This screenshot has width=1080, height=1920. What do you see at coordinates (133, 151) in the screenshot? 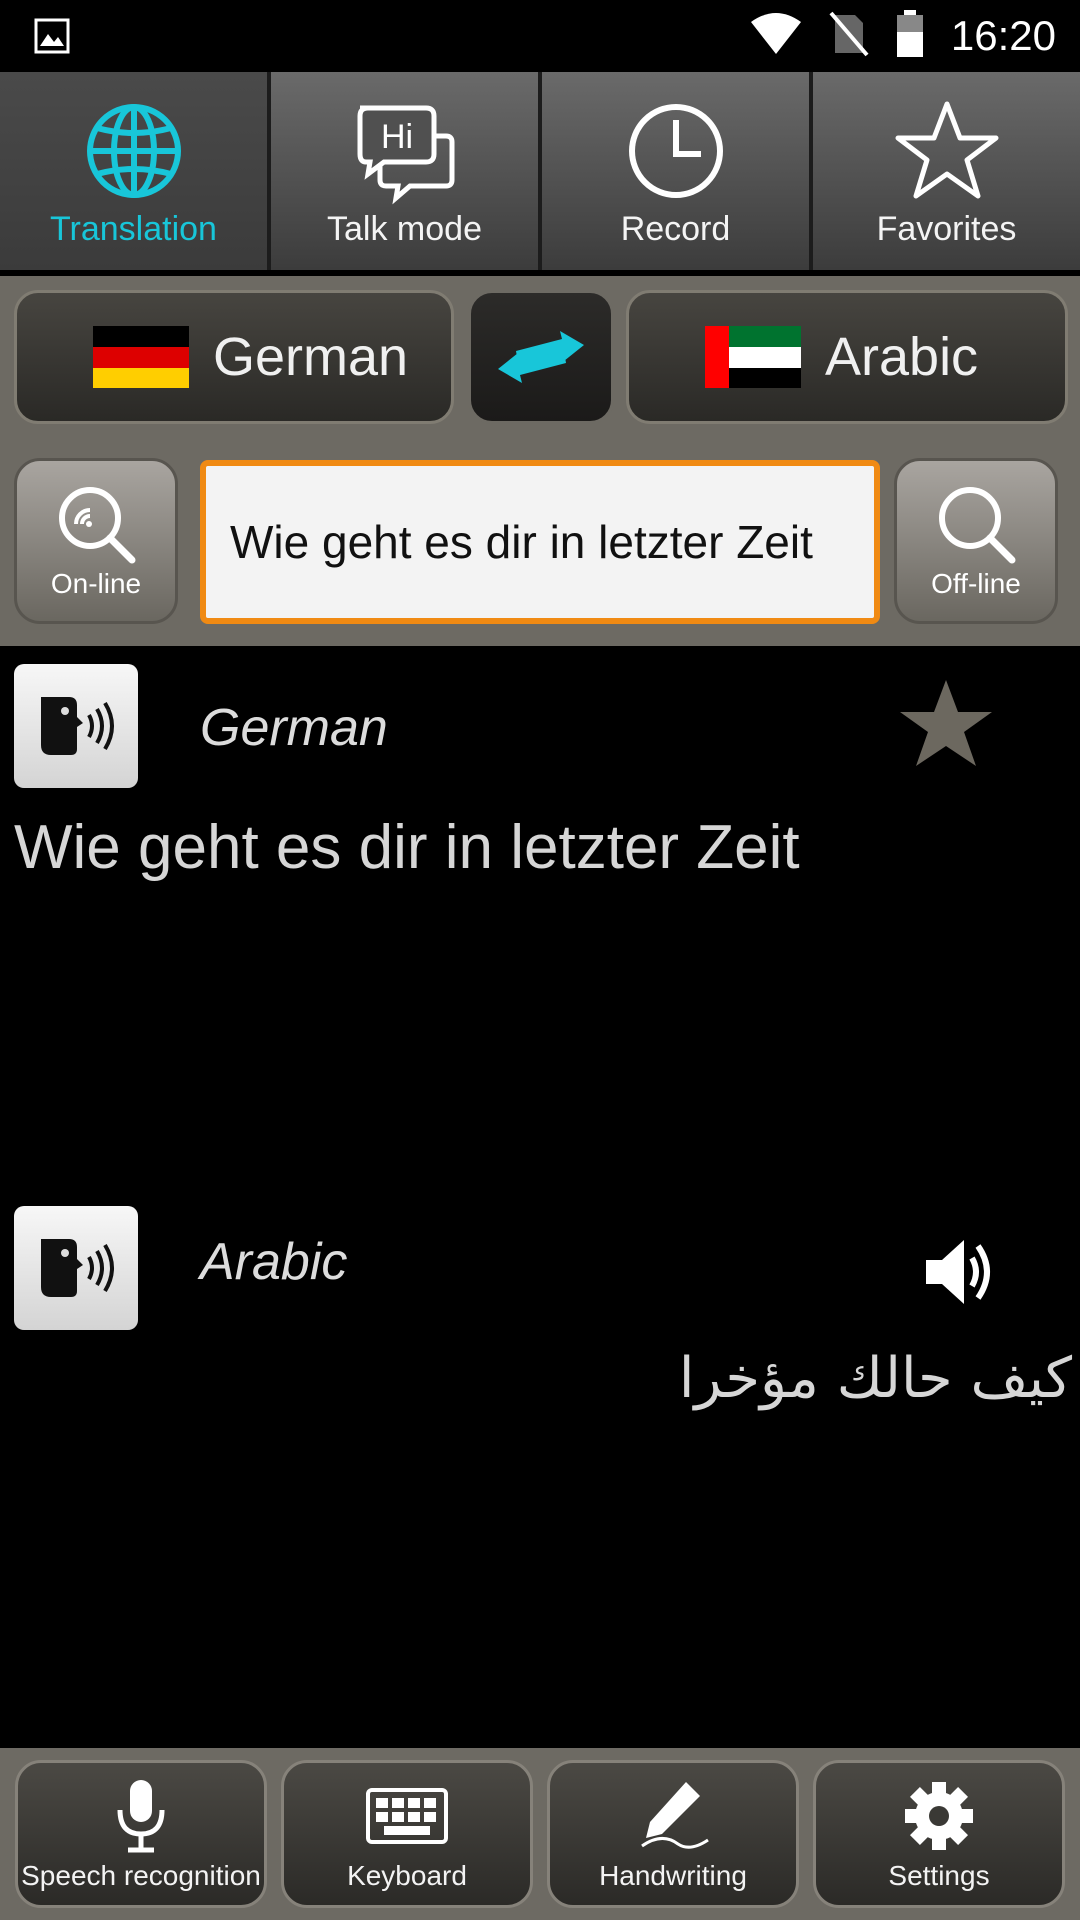
I see `globe-icon` at bounding box center [133, 151].